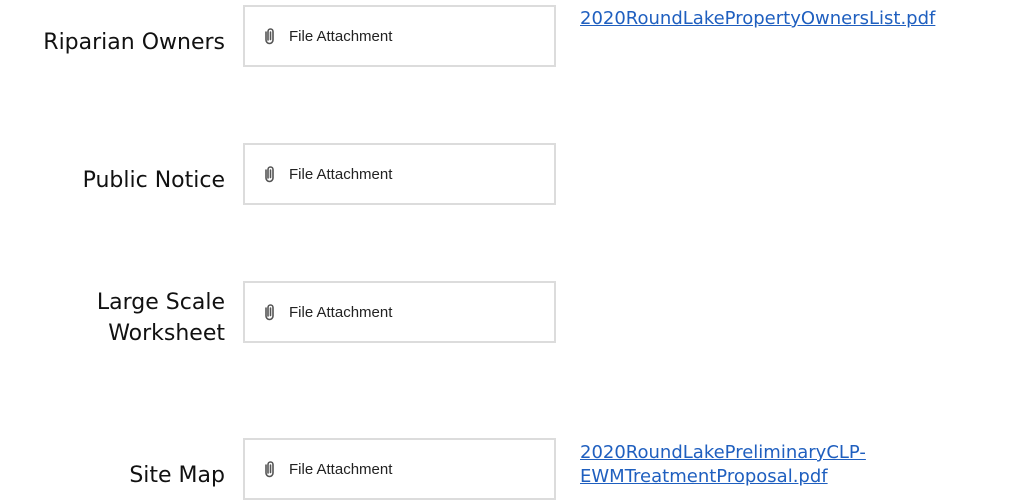 Image resolution: width=1013 pixels, height=500 pixels. What do you see at coordinates (704, 476) in the screenshot?
I see `link-line: EWMTreatmentProposal.pdf` at bounding box center [704, 476].